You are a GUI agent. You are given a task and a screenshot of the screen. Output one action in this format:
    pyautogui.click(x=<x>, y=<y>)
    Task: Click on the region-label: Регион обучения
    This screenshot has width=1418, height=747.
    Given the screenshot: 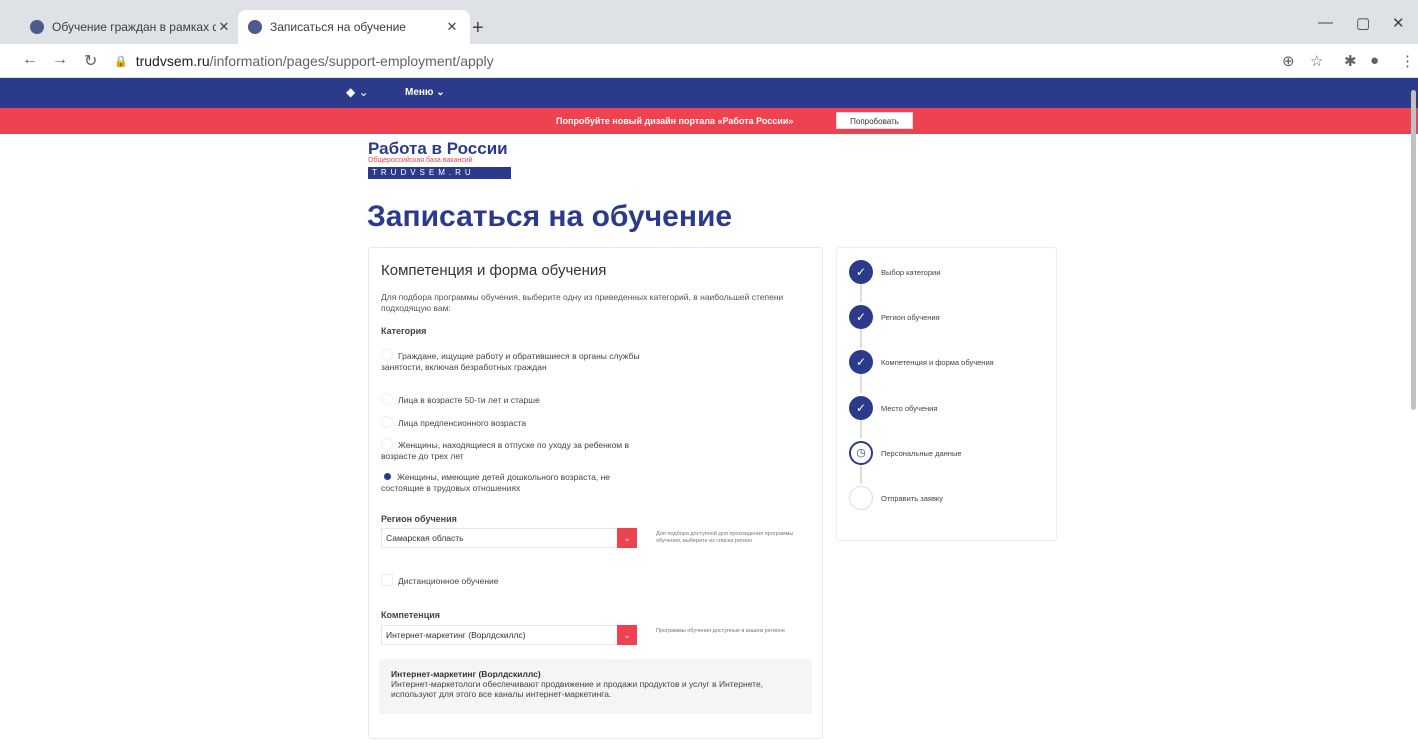 What is the action you would take?
    pyautogui.click(x=419, y=519)
    